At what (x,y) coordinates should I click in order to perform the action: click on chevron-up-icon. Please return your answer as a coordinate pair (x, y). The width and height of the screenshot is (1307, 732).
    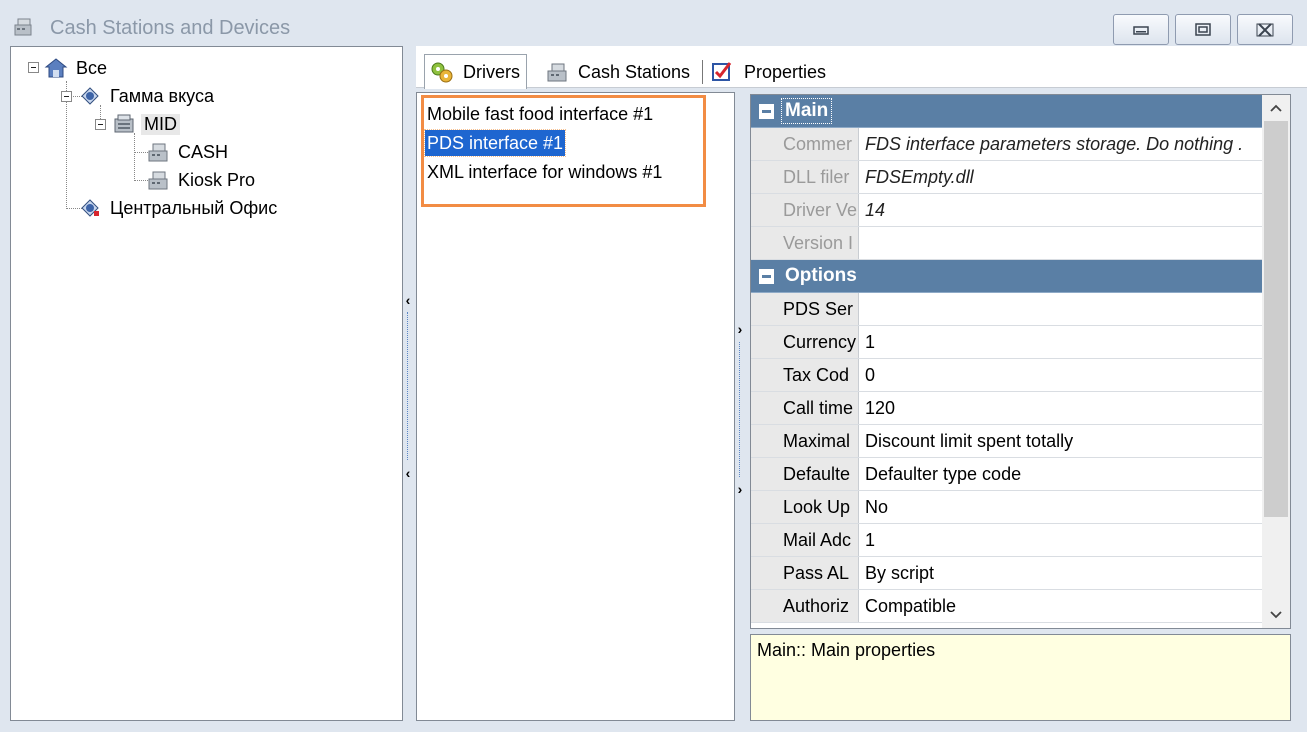
    Looking at the image, I should click on (1276, 108).